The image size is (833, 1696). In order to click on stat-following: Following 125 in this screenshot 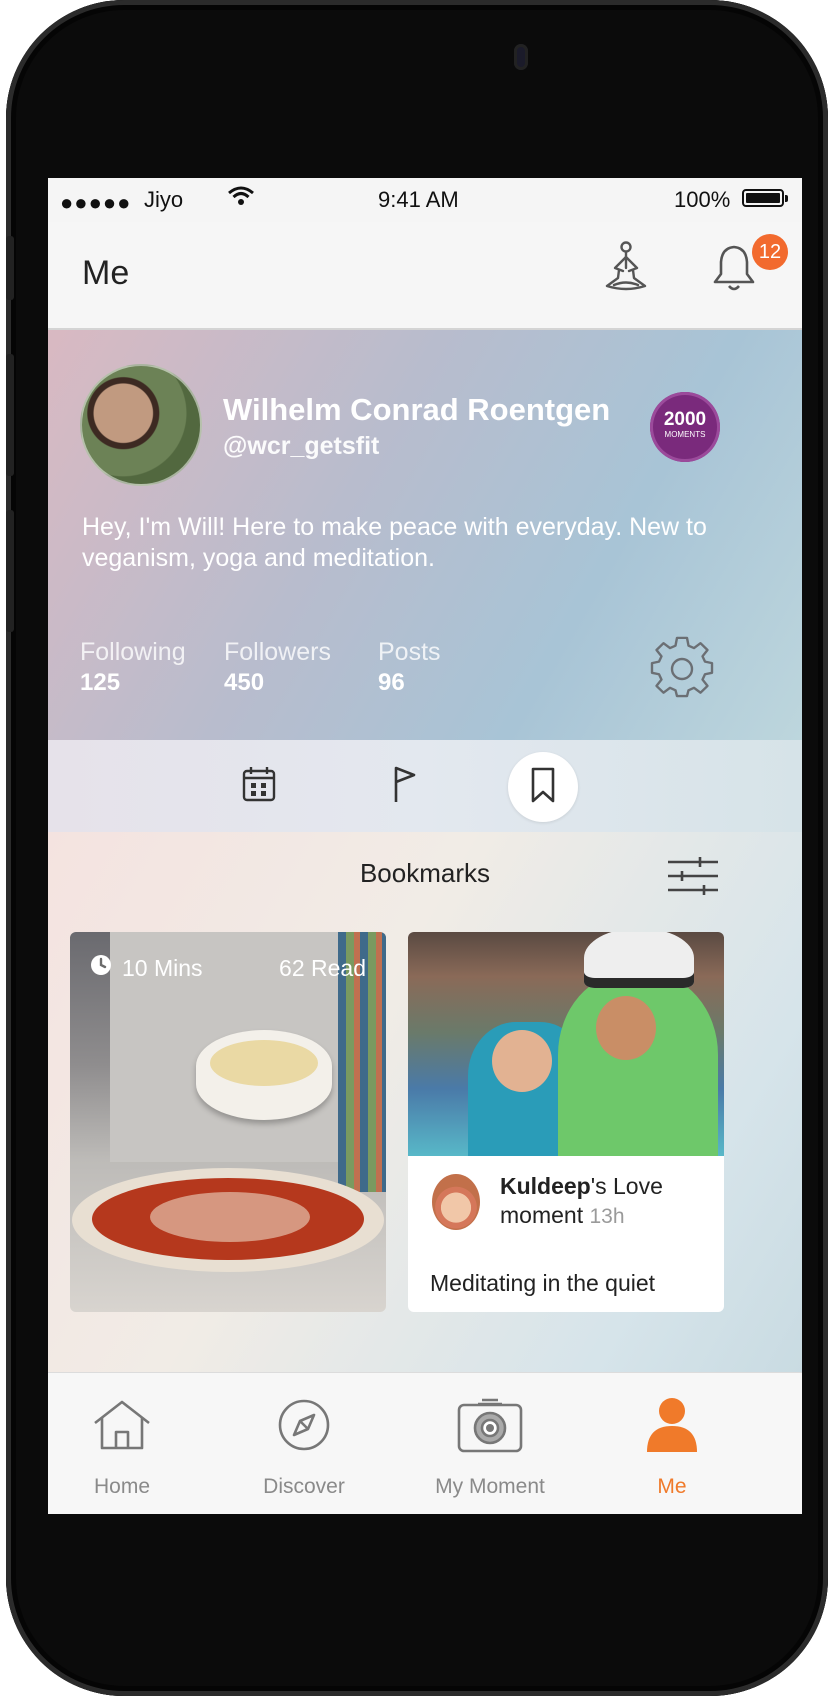, I will do `click(133, 667)`.